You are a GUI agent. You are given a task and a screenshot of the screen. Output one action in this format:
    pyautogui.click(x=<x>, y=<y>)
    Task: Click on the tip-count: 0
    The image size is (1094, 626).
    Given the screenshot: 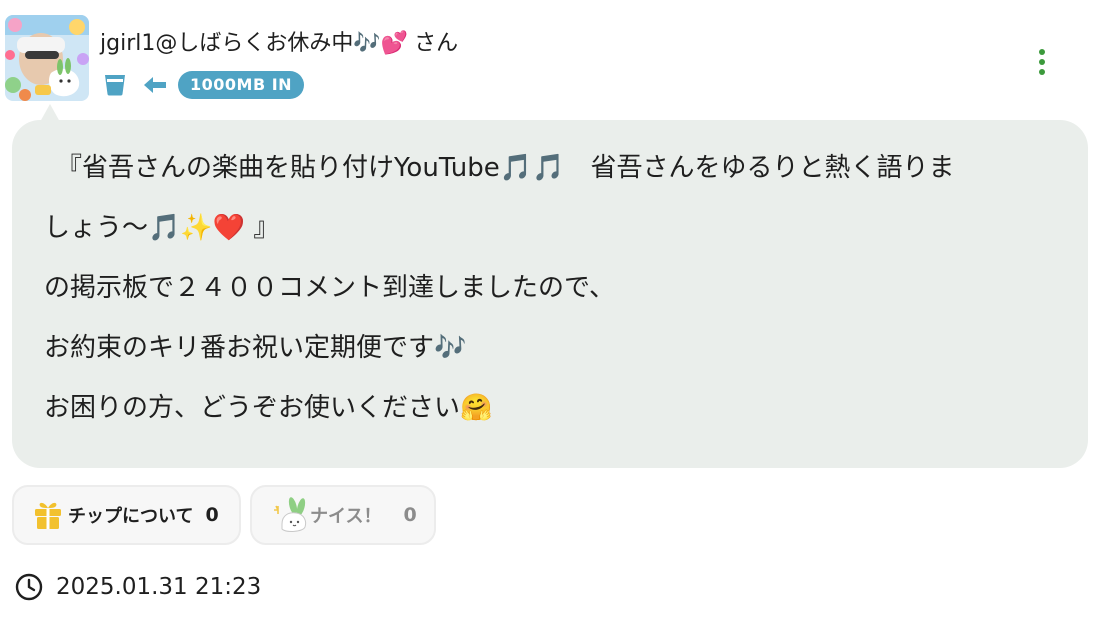 What is the action you would take?
    pyautogui.click(x=212, y=515)
    